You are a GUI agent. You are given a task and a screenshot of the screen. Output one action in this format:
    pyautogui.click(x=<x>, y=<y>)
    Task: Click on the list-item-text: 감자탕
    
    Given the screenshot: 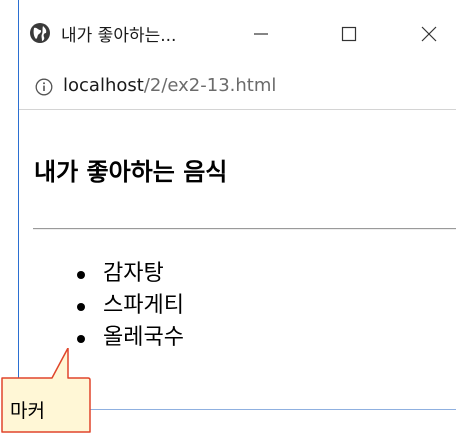 What is the action you would take?
    pyautogui.click(x=133, y=273)
    